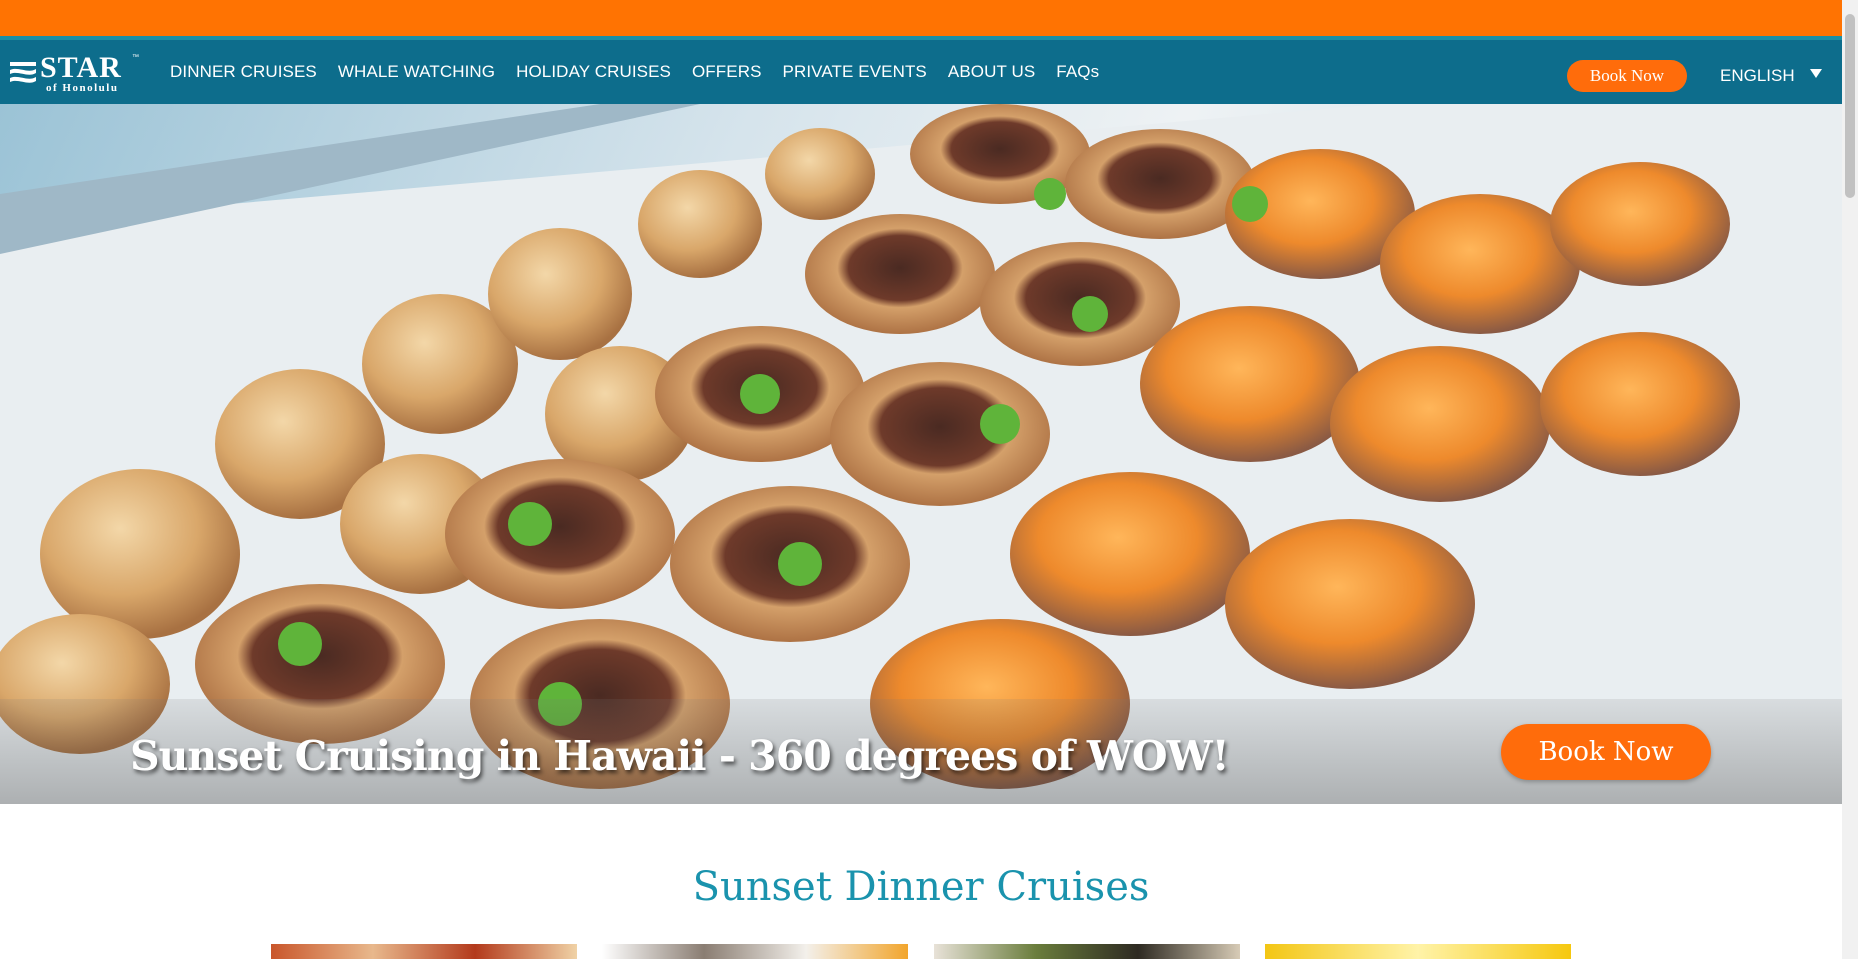  Describe the element at coordinates (991, 72) in the screenshot. I see `nav-item-about-us: ABOUT US` at that location.